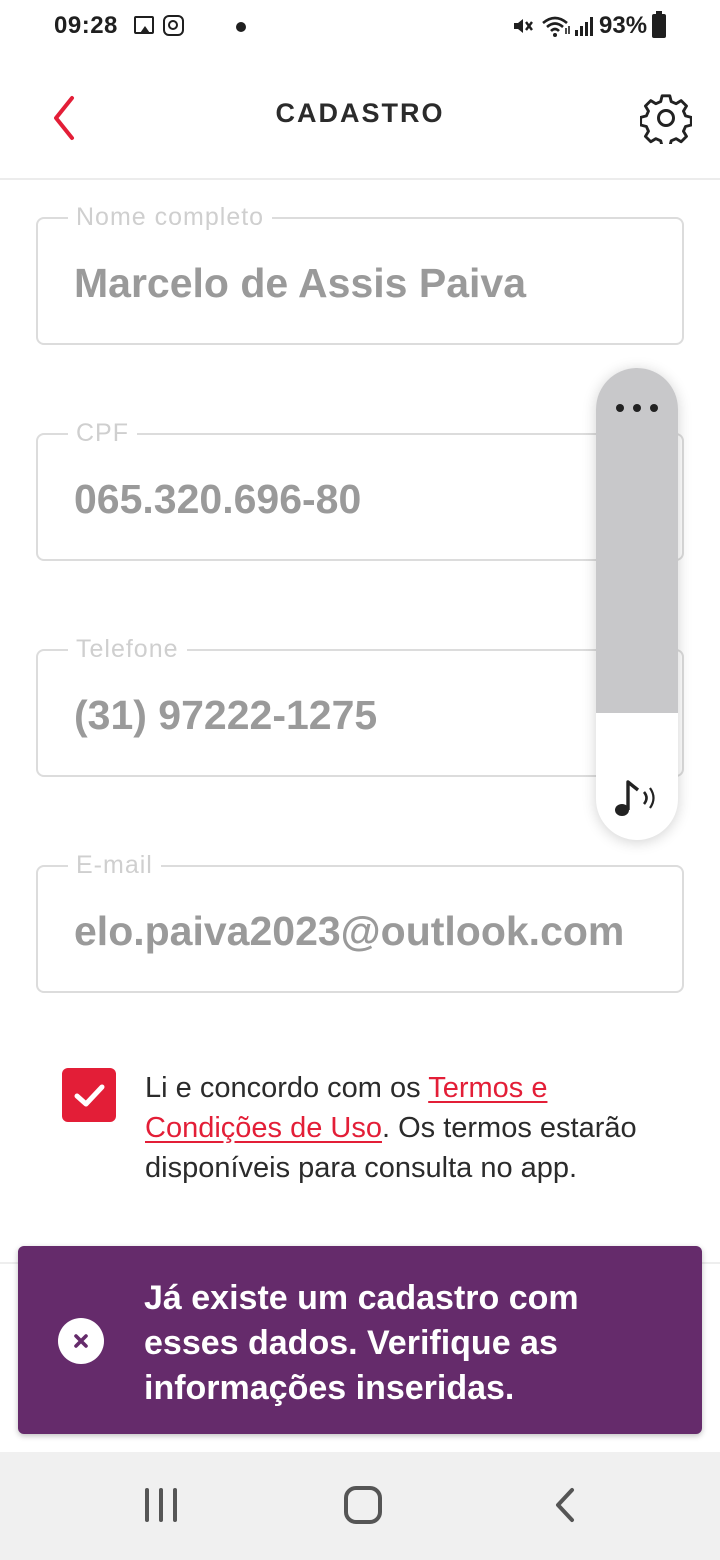 The width and height of the screenshot is (720, 1560). What do you see at coordinates (226, 715) in the screenshot?
I see `field-value: (31) 97222-1275` at bounding box center [226, 715].